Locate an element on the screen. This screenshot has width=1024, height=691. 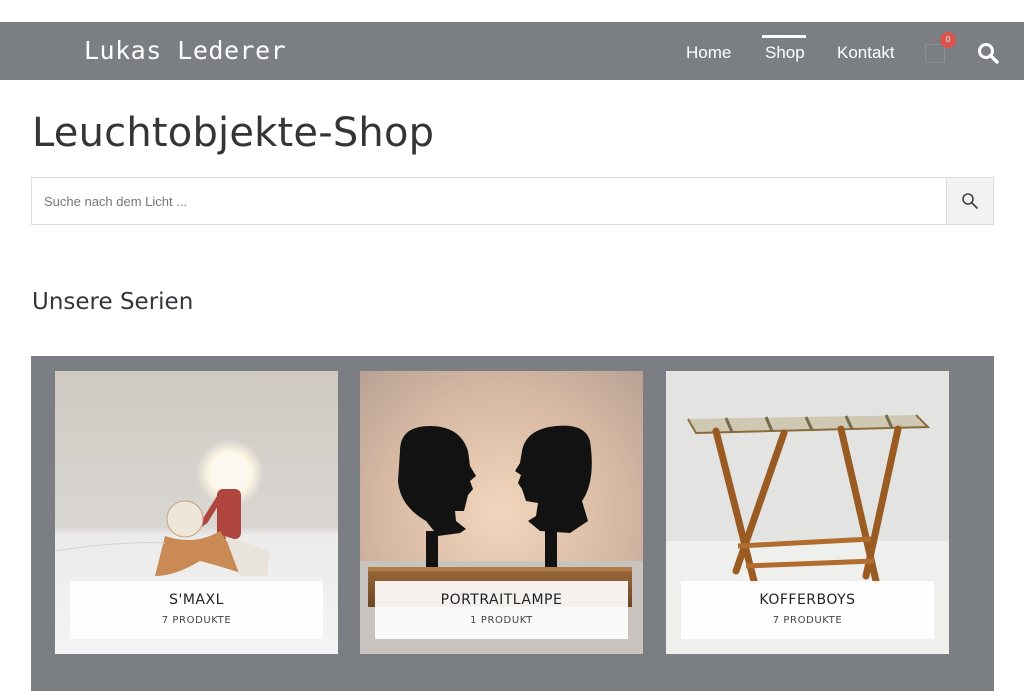
series-card-portraitlampe: PORTRAITLAMPE 1 PRODUKT is located at coordinates (501, 512).